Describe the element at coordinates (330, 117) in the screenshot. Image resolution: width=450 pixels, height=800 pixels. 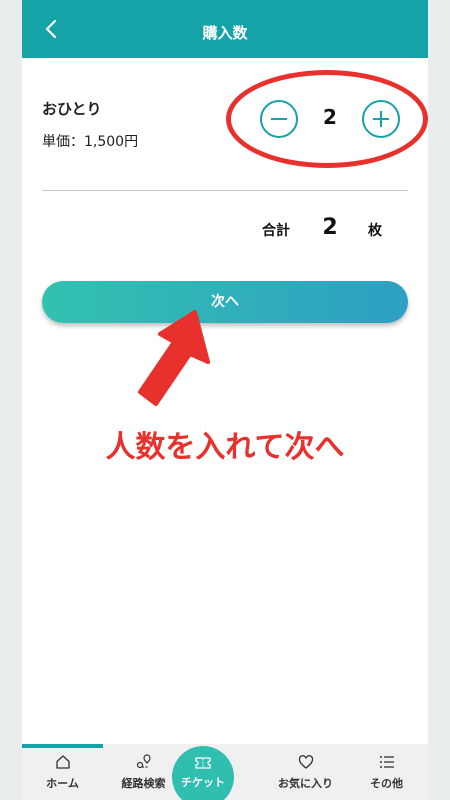
I see `quantity-value: 2` at that location.